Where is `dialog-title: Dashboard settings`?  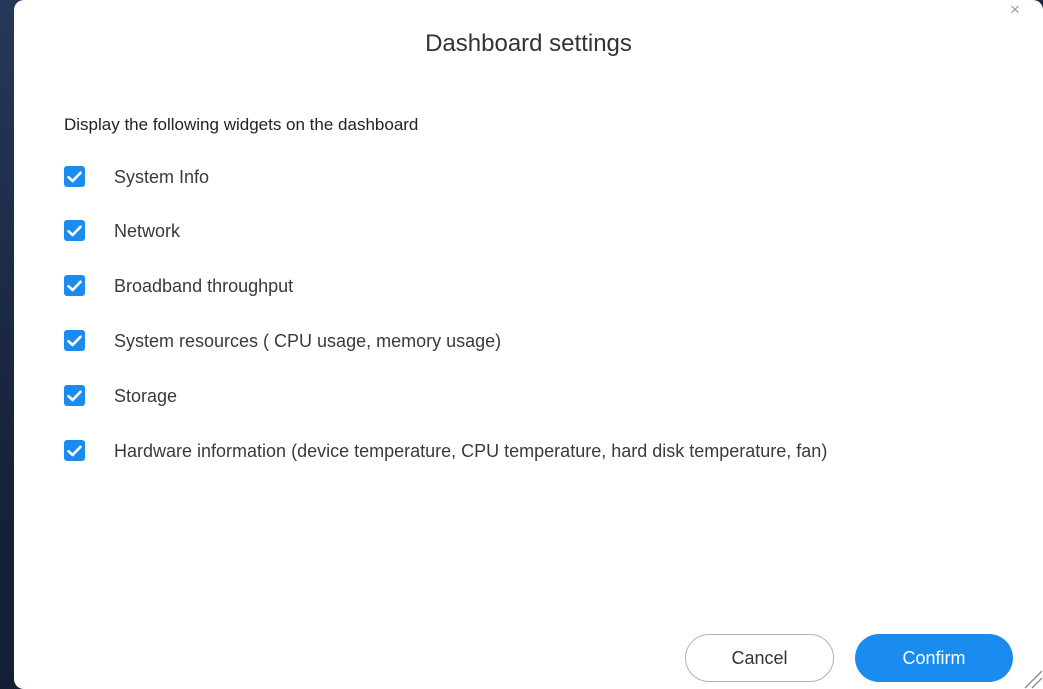 dialog-title: Dashboard settings is located at coordinates (528, 43).